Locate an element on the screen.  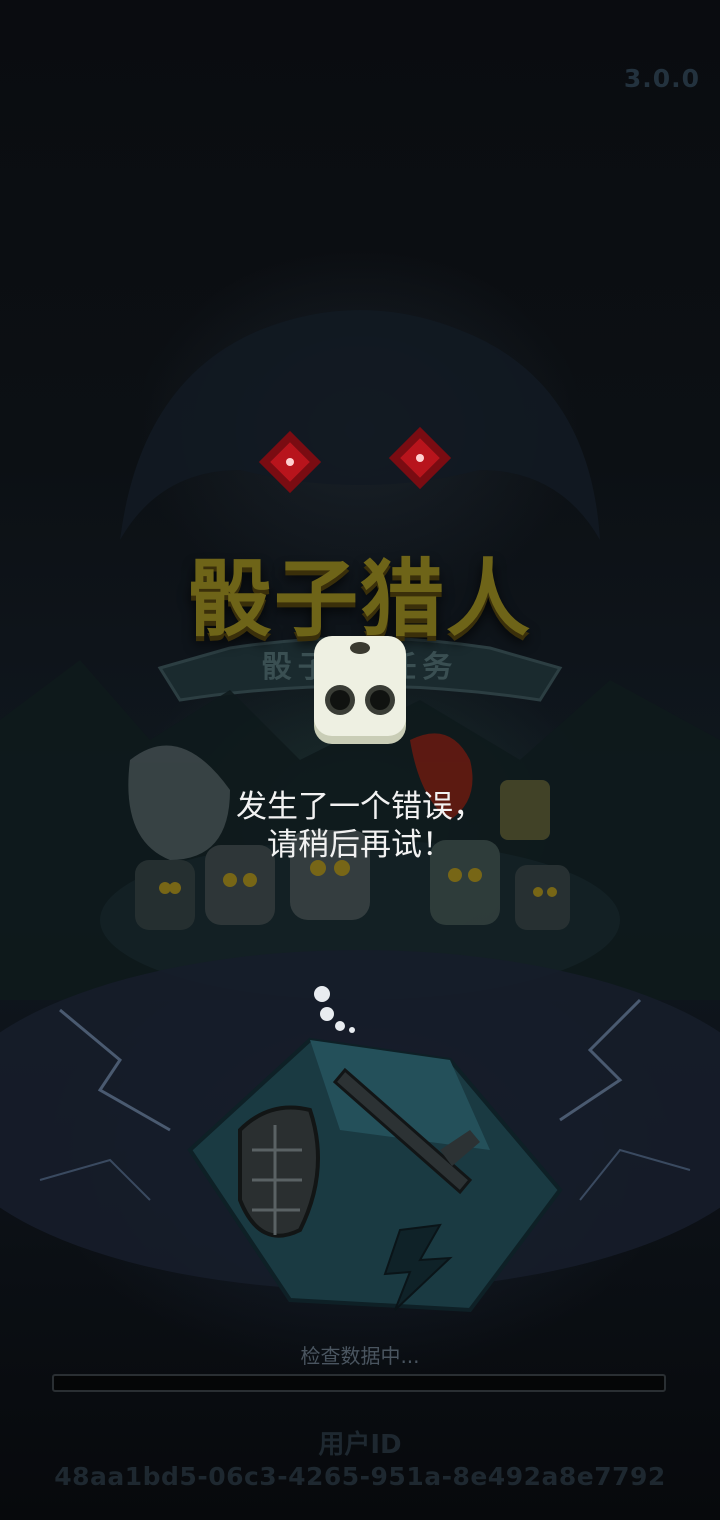
user-id-value: 48aa1bd5-06c3-4265-951a-8e492a8e7792 is located at coordinates (360, 1476).